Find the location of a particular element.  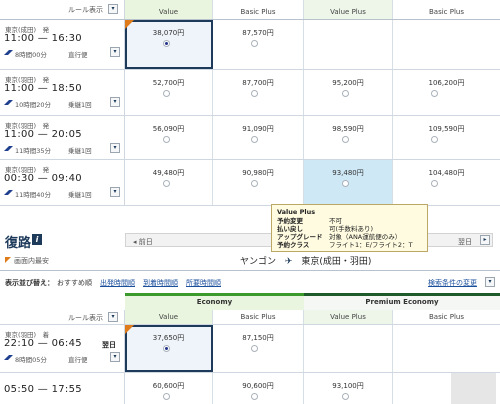

fare-price: 60,600円 is located at coordinates (168, 386).